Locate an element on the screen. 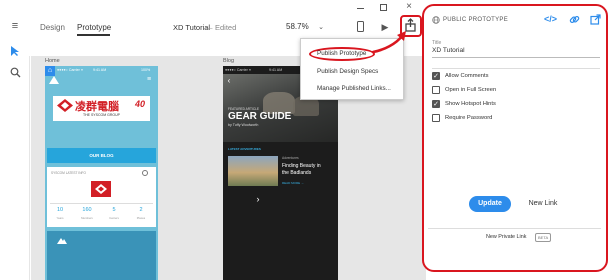  menu-icon: ≡ is located at coordinates (149, 80).